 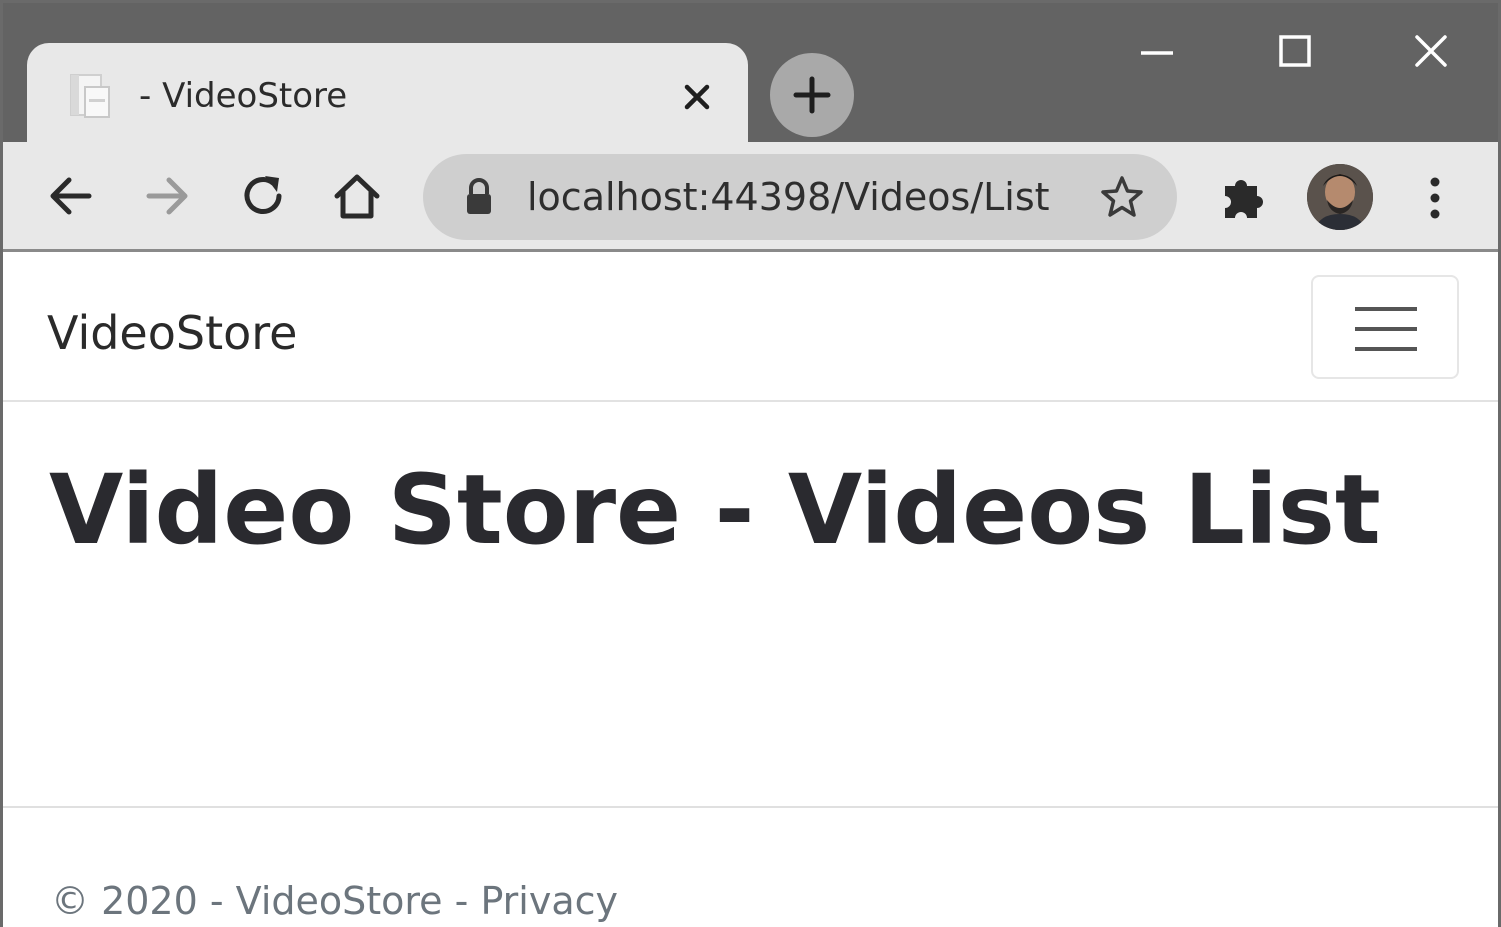 I want to click on url-text: localhost:44398/Videos/List, so click(x=788, y=197).